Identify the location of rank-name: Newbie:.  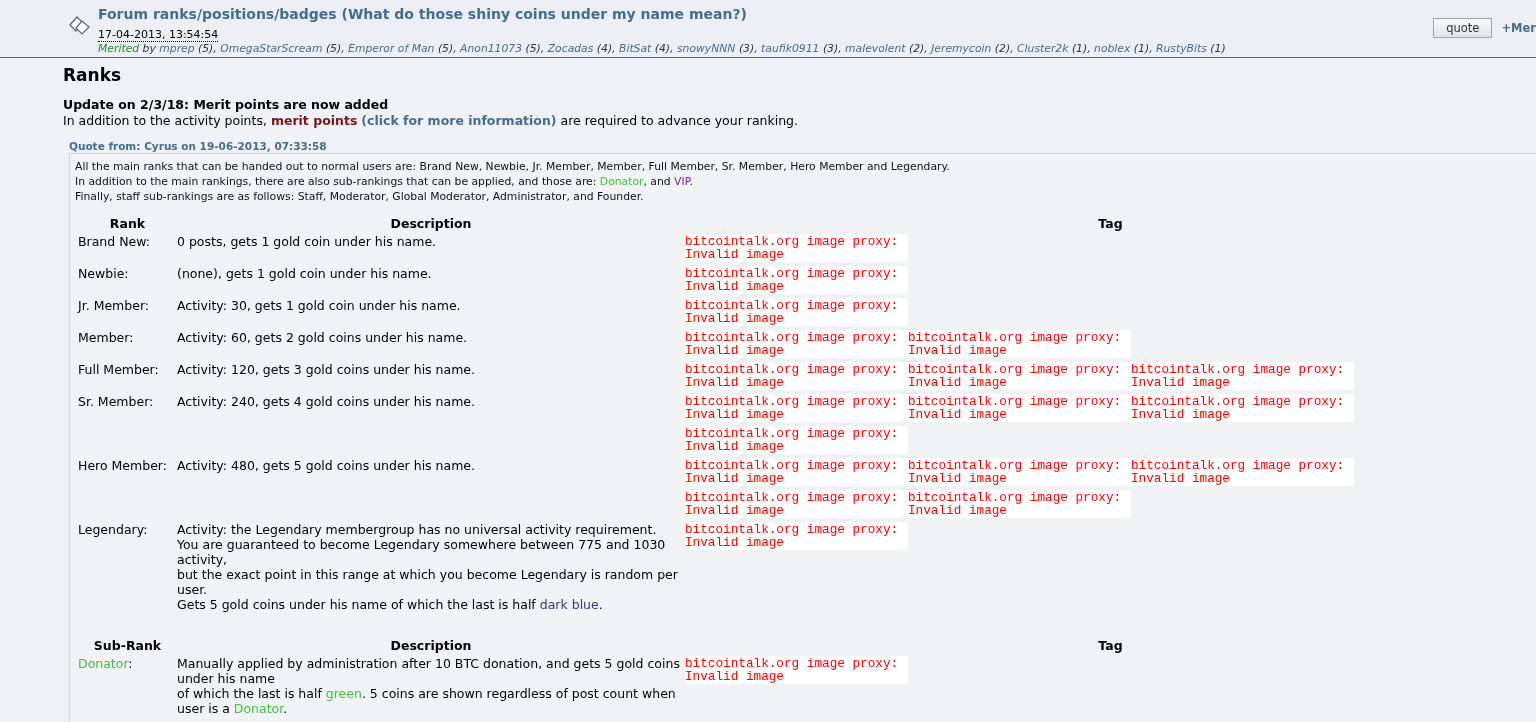
(103, 273).